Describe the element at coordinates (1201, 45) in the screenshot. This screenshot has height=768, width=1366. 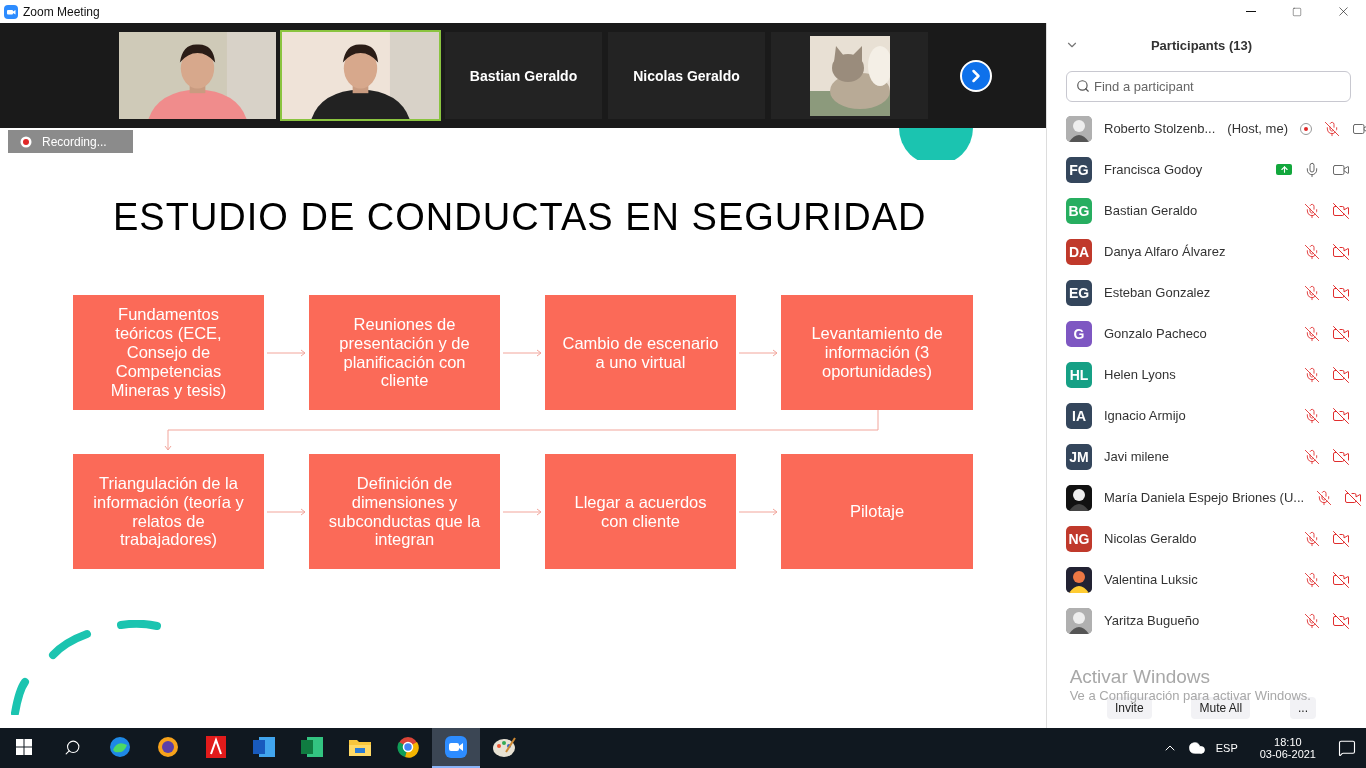
I see `panel-title: Participants (13)` at that location.